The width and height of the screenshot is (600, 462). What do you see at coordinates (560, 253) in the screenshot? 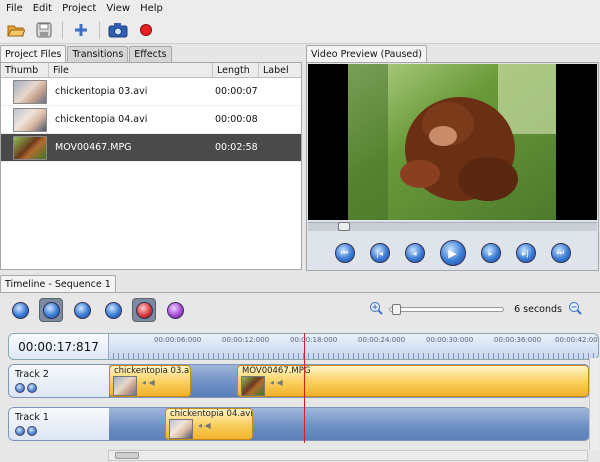
I see `jump-end-button: ⏭` at bounding box center [560, 253].